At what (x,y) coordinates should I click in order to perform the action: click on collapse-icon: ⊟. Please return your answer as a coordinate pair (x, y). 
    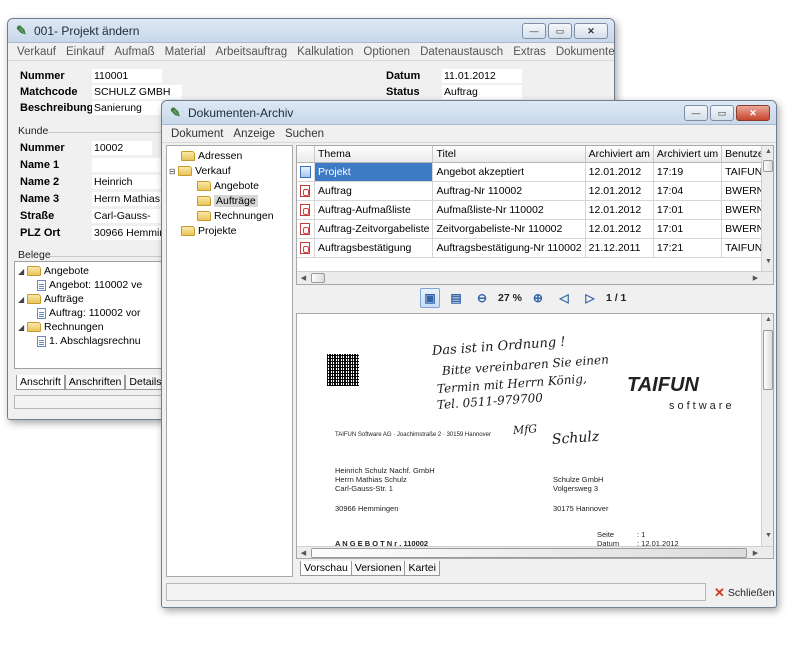
    Looking at the image, I should click on (173, 171).